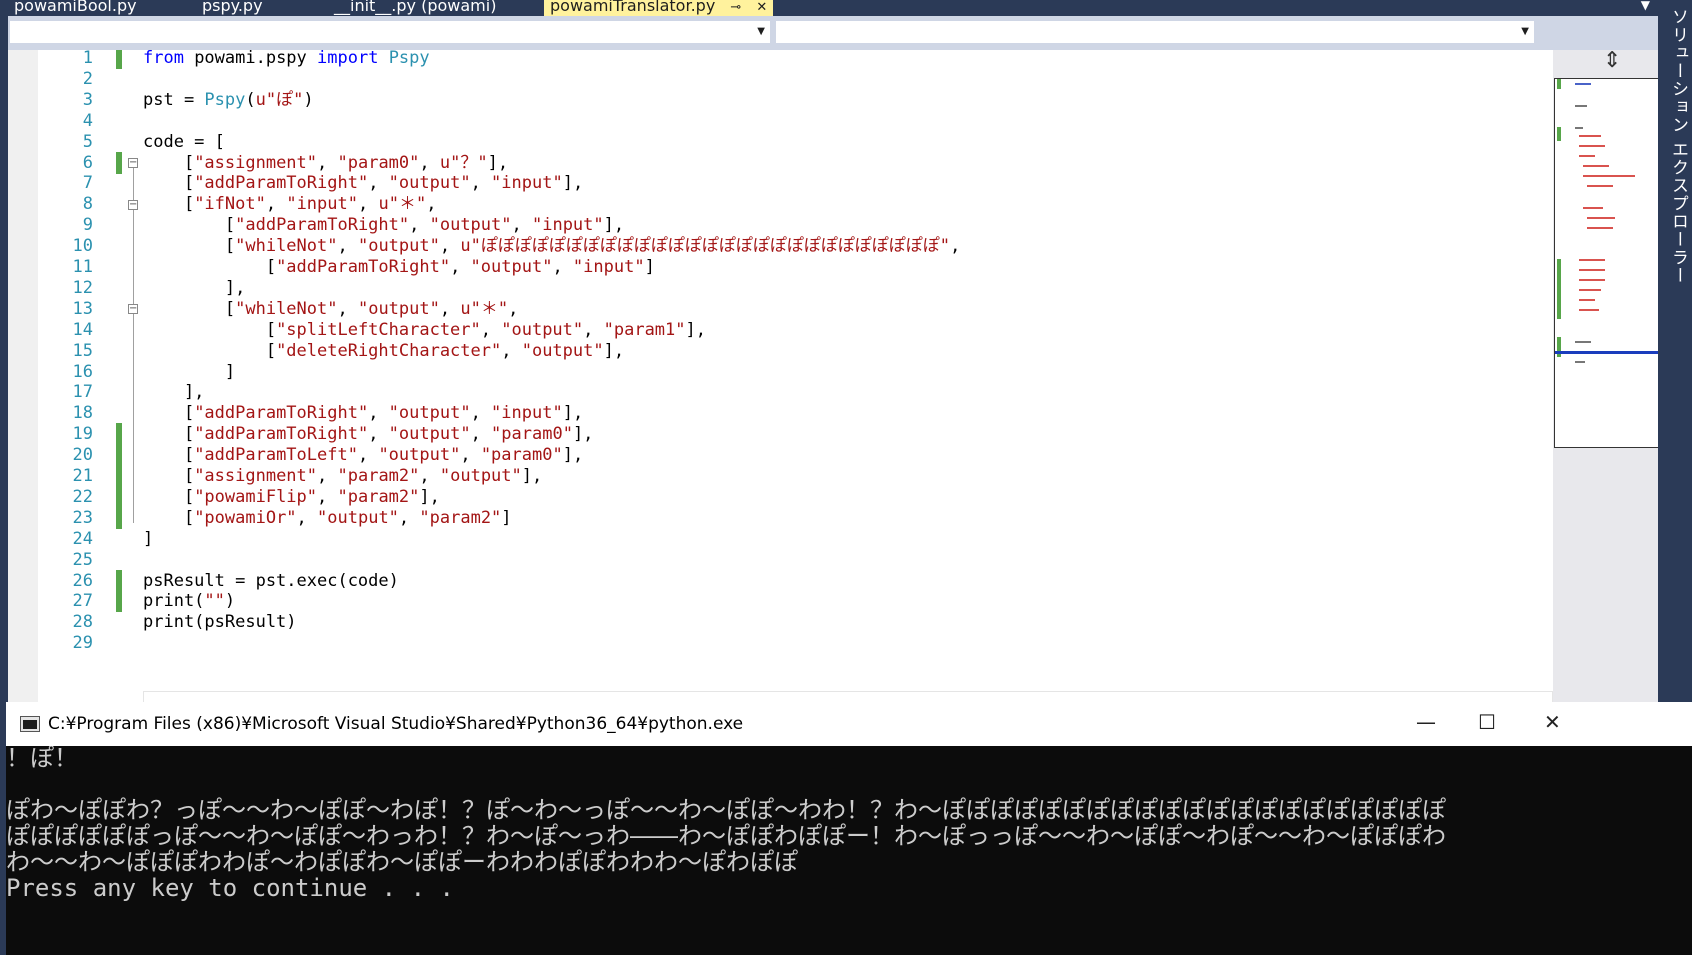  Describe the element at coordinates (87, 120) in the screenshot. I see `line-number: 4` at that location.